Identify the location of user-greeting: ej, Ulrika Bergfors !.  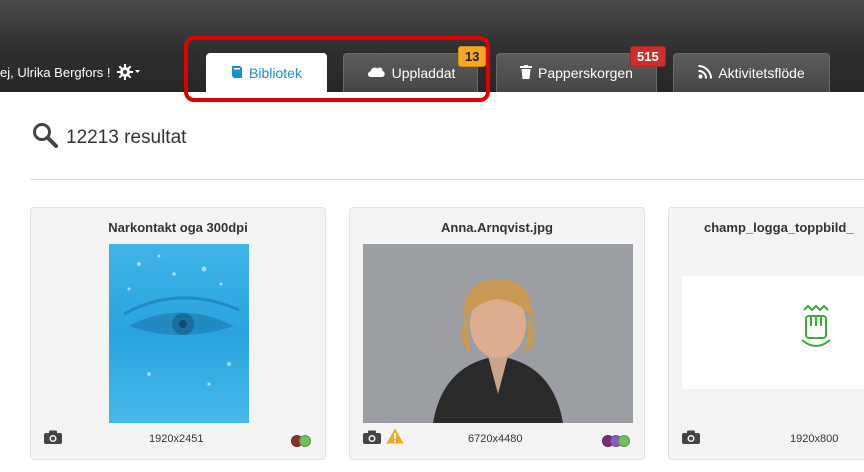
(70, 72).